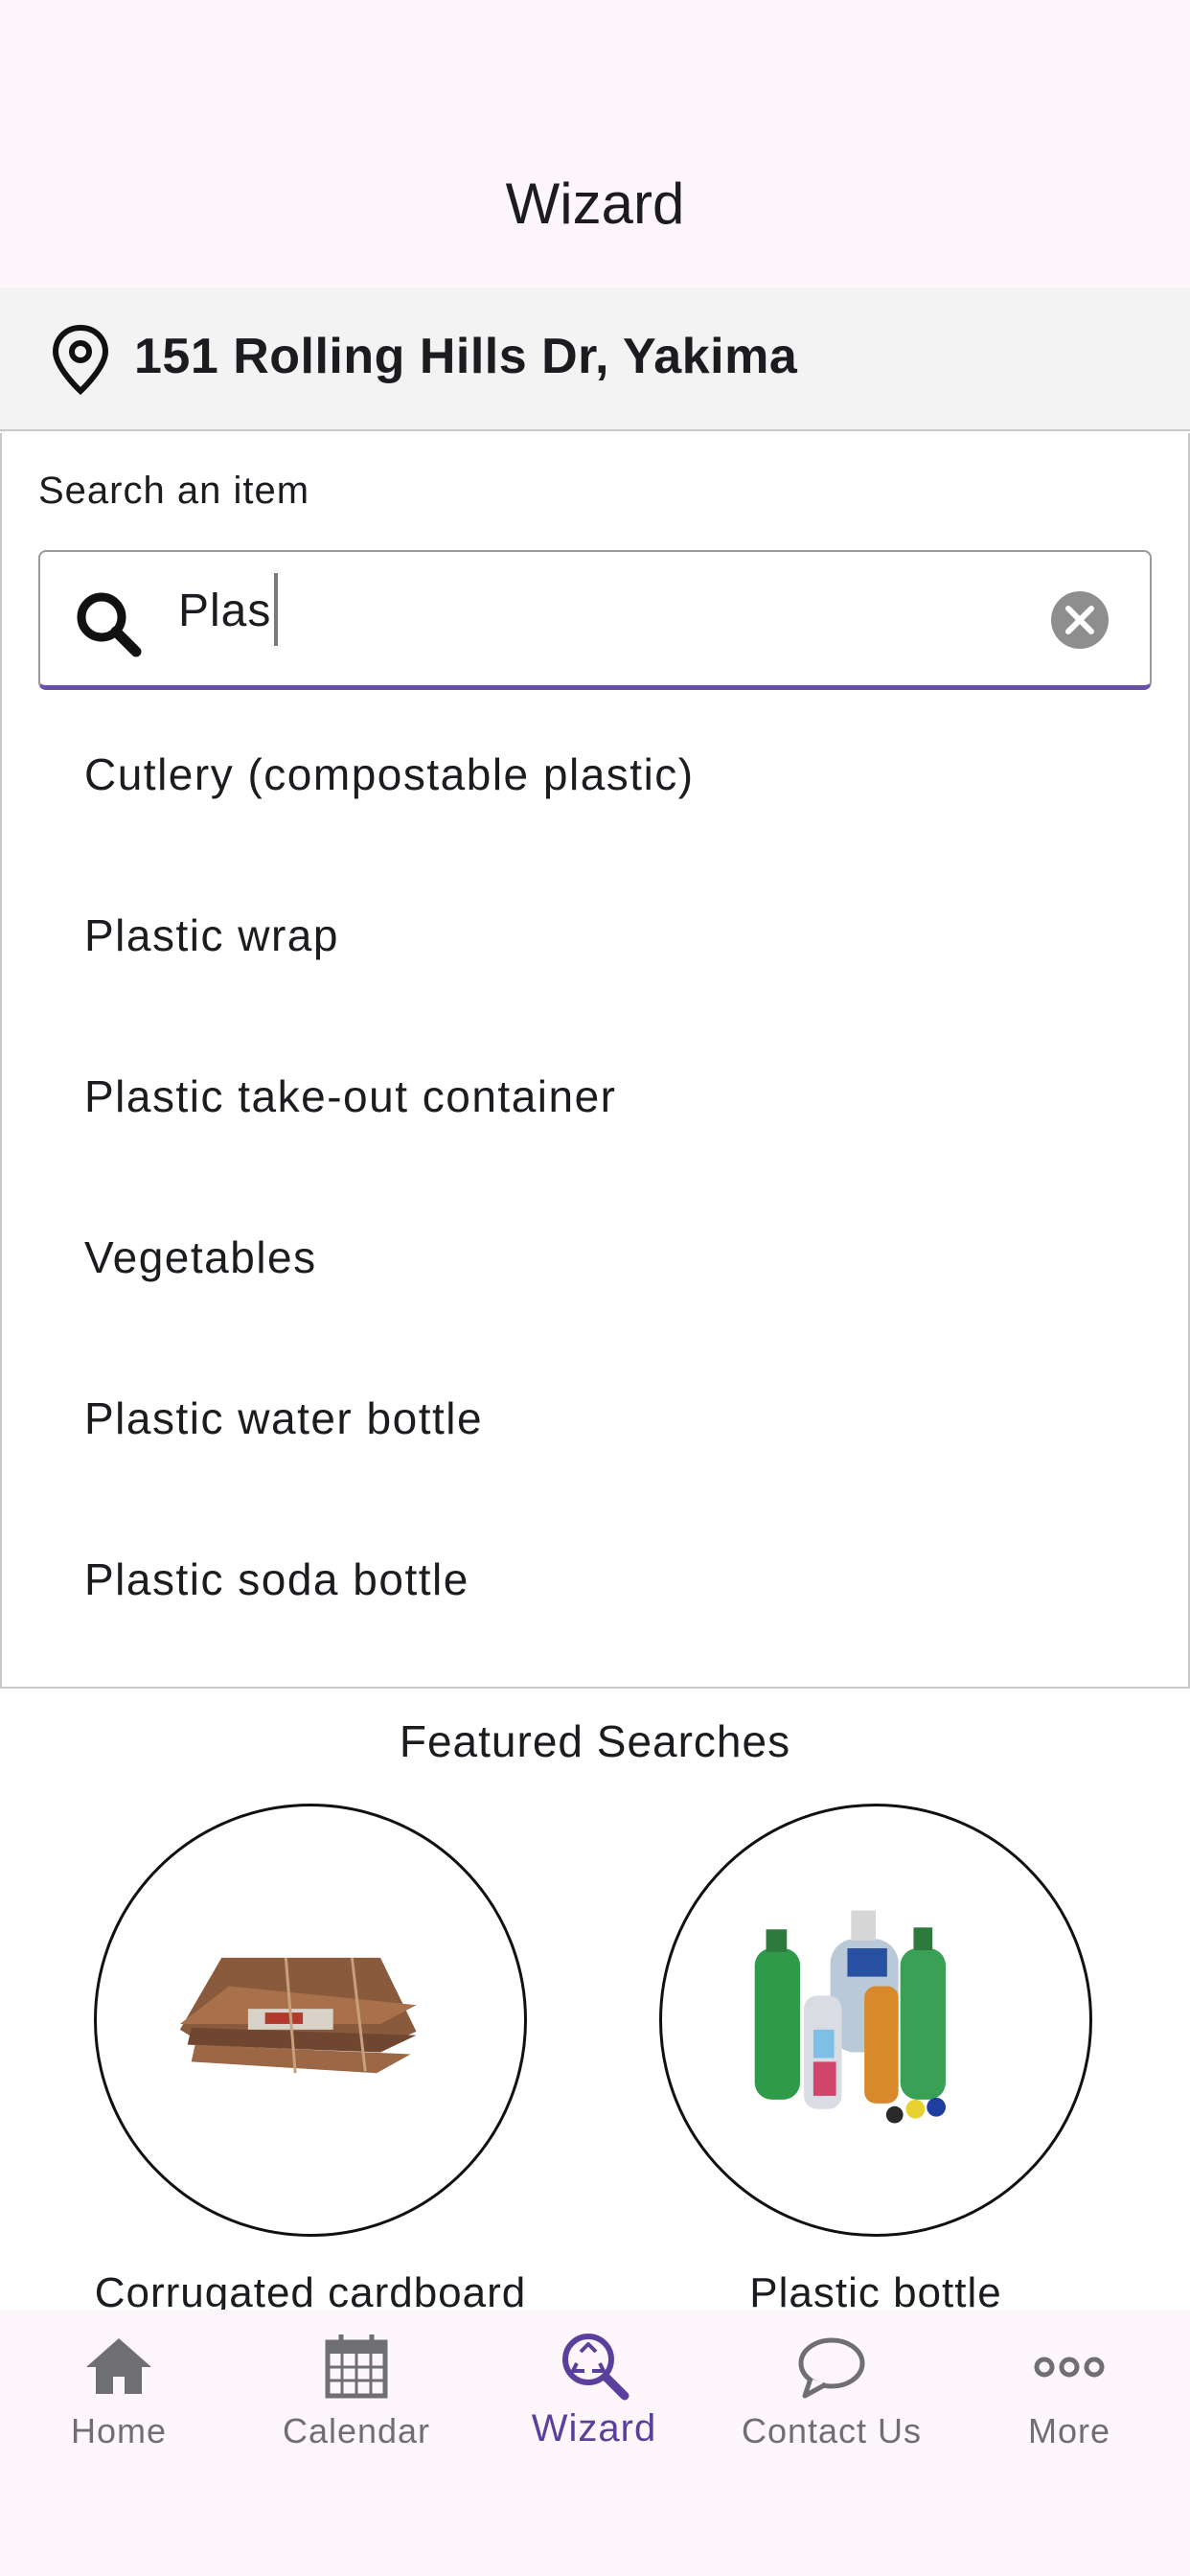  What do you see at coordinates (611, 935) in the screenshot?
I see `suggestion-item: Plastic wrap` at bounding box center [611, 935].